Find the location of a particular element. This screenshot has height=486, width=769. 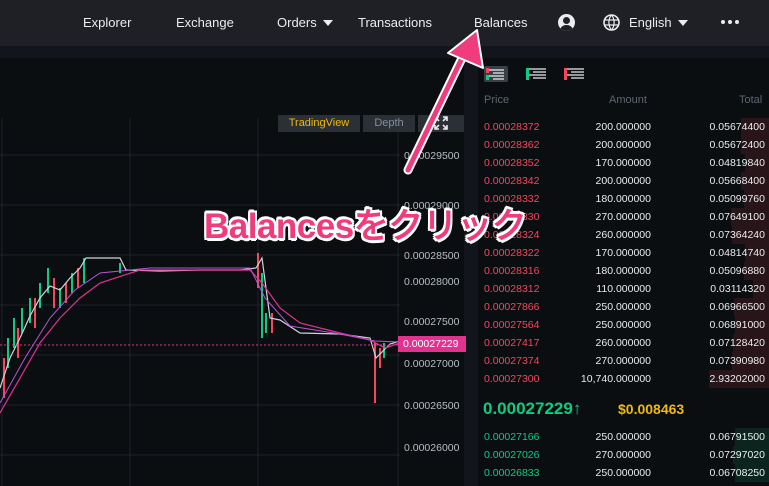

nav-transactions: Transactions is located at coordinates (395, 23).